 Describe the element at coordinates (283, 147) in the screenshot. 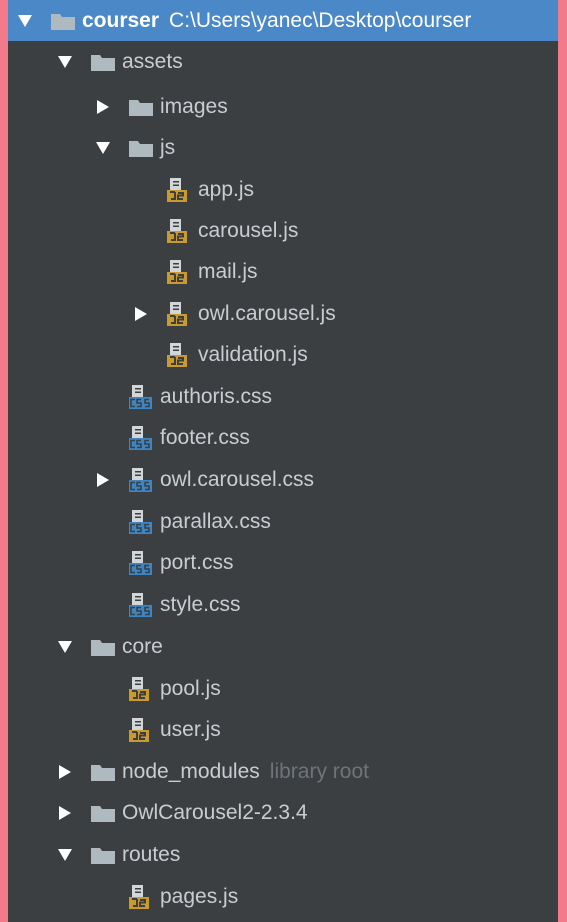

I see `tree-row-js: js` at that location.